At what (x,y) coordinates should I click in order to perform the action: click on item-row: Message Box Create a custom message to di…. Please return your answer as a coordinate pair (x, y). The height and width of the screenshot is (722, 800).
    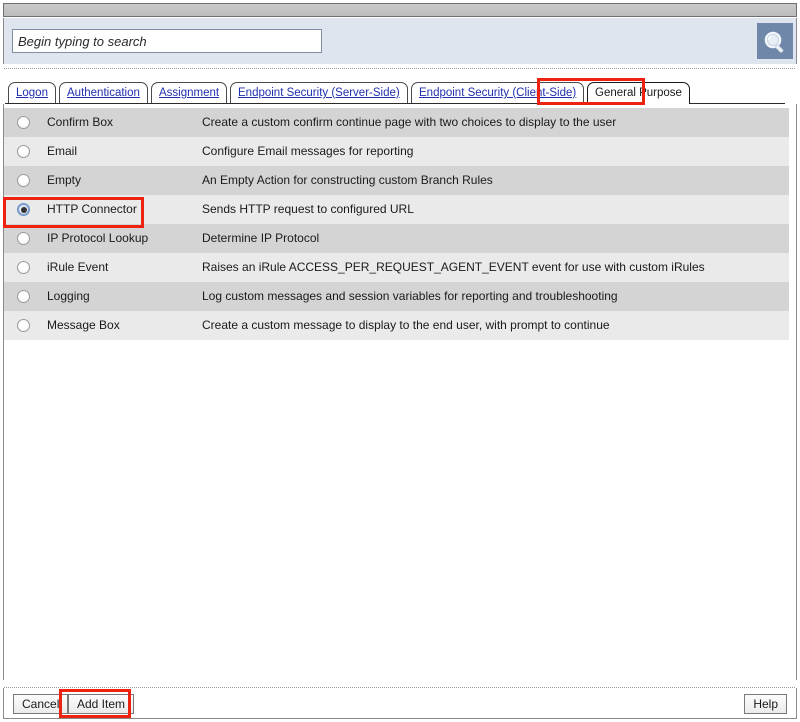
    Looking at the image, I should click on (396, 325).